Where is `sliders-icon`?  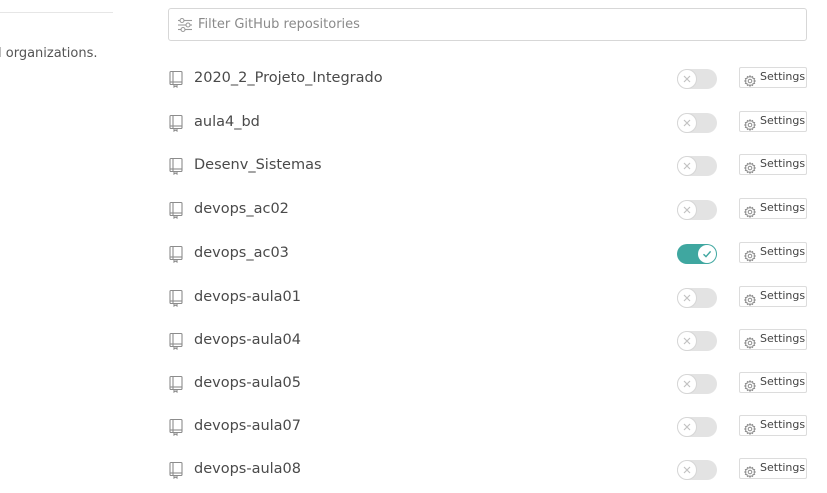 sliders-icon is located at coordinates (185, 25).